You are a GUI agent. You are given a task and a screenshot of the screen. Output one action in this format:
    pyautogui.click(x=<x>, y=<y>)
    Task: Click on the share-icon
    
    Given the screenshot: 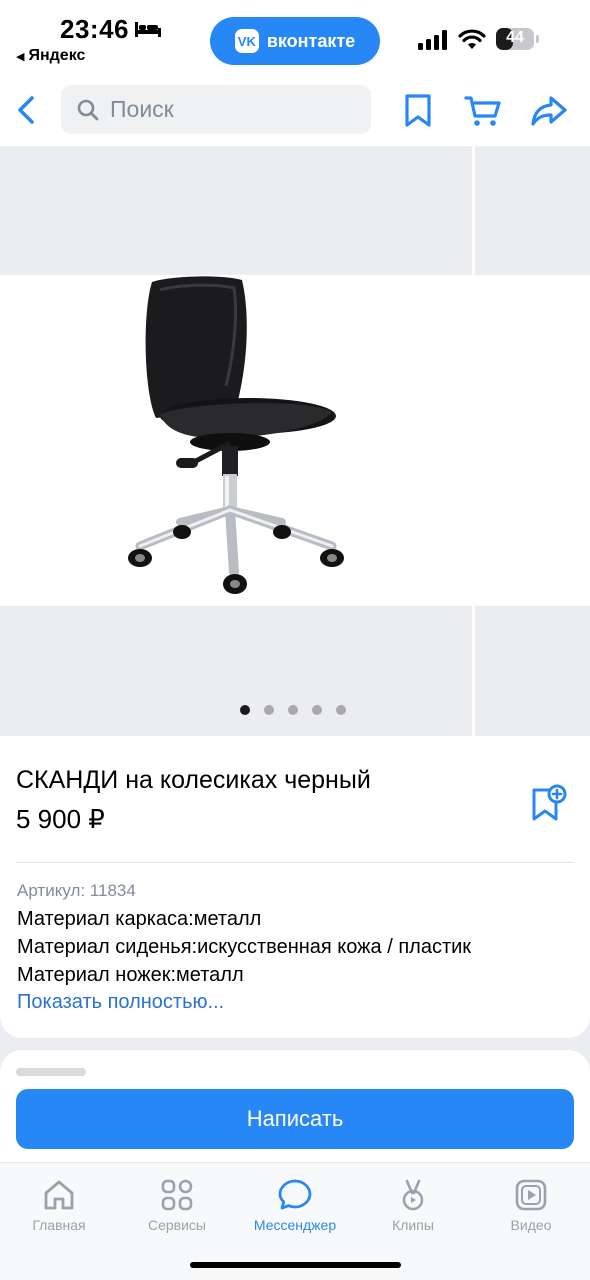 What is the action you would take?
    pyautogui.click(x=549, y=110)
    